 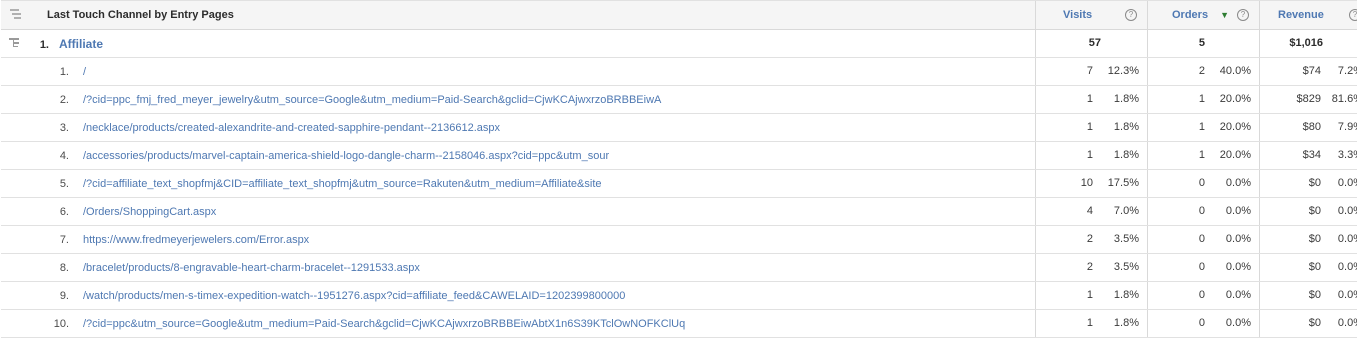 What do you see at coordinates (1077, 15) in the screenshot?
I see `visits-header-label: Visits` at bounding box center [1077, 15].